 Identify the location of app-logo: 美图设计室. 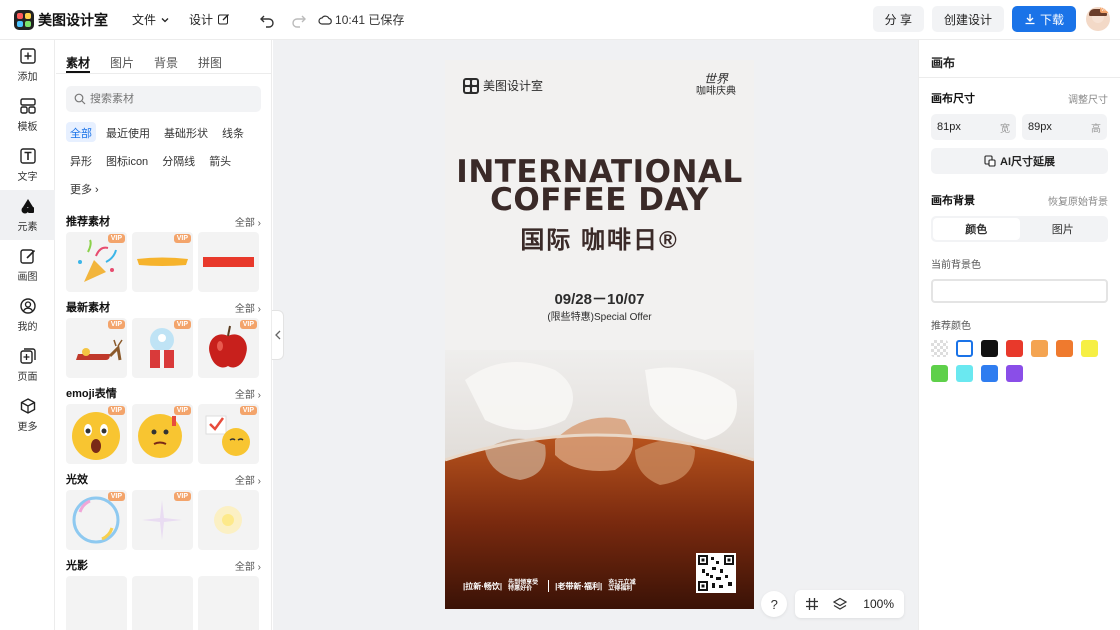
(61, 19).